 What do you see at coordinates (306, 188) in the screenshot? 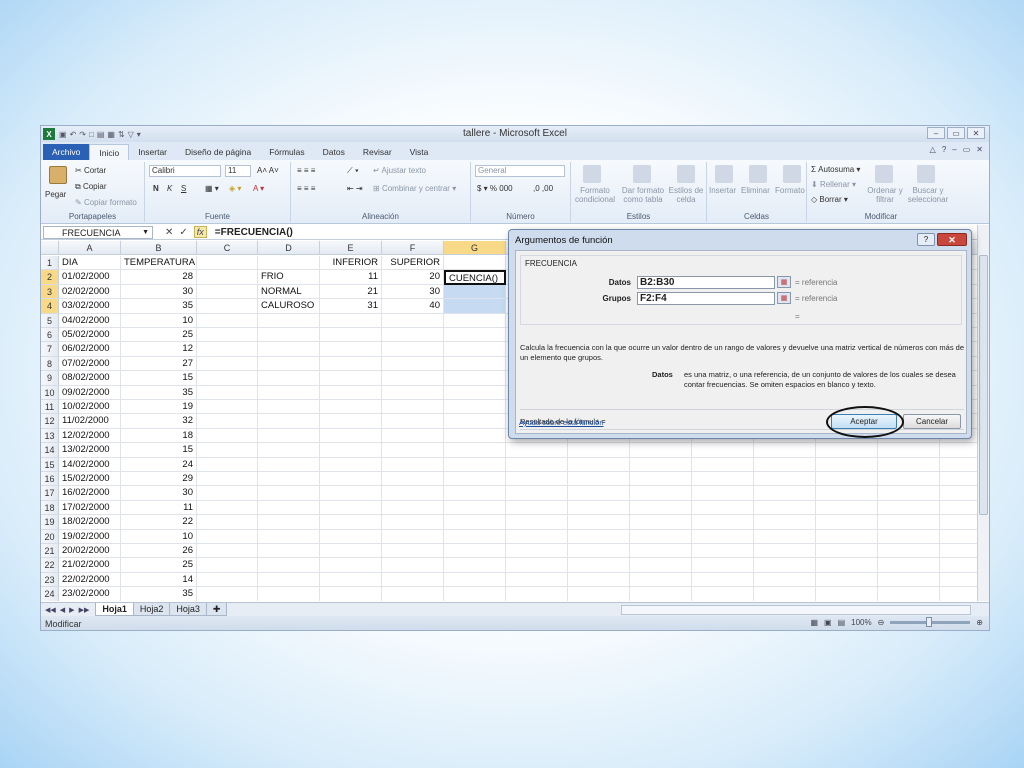
I see `align-left-icon: ≡ ≡ ≡` at bounding box center [306, 188].